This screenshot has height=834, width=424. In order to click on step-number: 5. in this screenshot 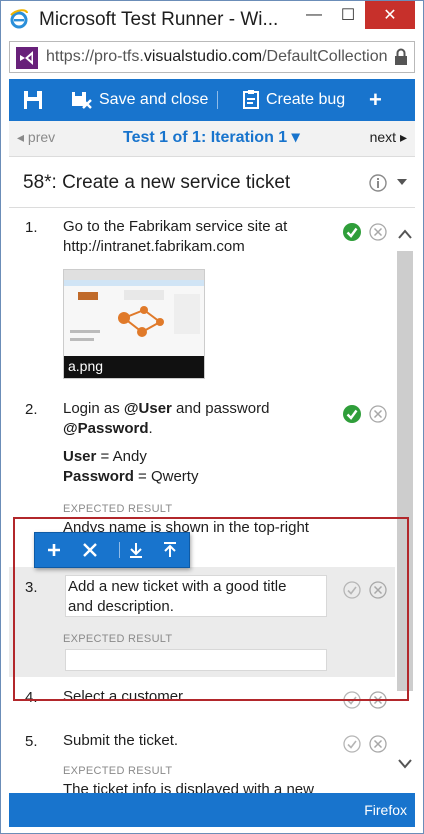, I will do `click(31, 741)`.